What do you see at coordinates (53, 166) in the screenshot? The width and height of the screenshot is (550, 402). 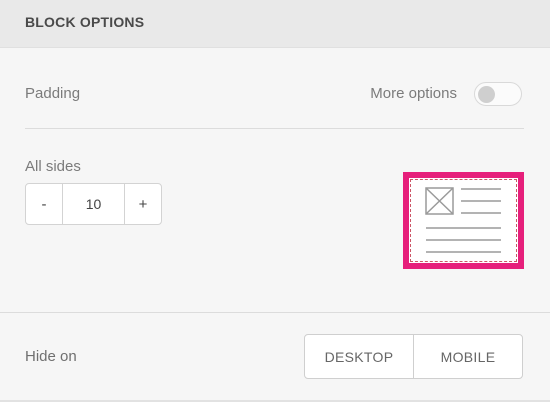 I see `all-sides-label: All sides` at bounding box center [53, 166].